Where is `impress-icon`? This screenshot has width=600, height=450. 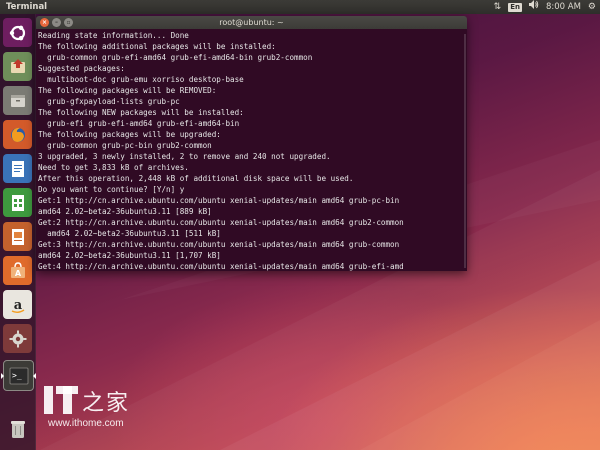
impress-icon is located at coordinates (17, 236).